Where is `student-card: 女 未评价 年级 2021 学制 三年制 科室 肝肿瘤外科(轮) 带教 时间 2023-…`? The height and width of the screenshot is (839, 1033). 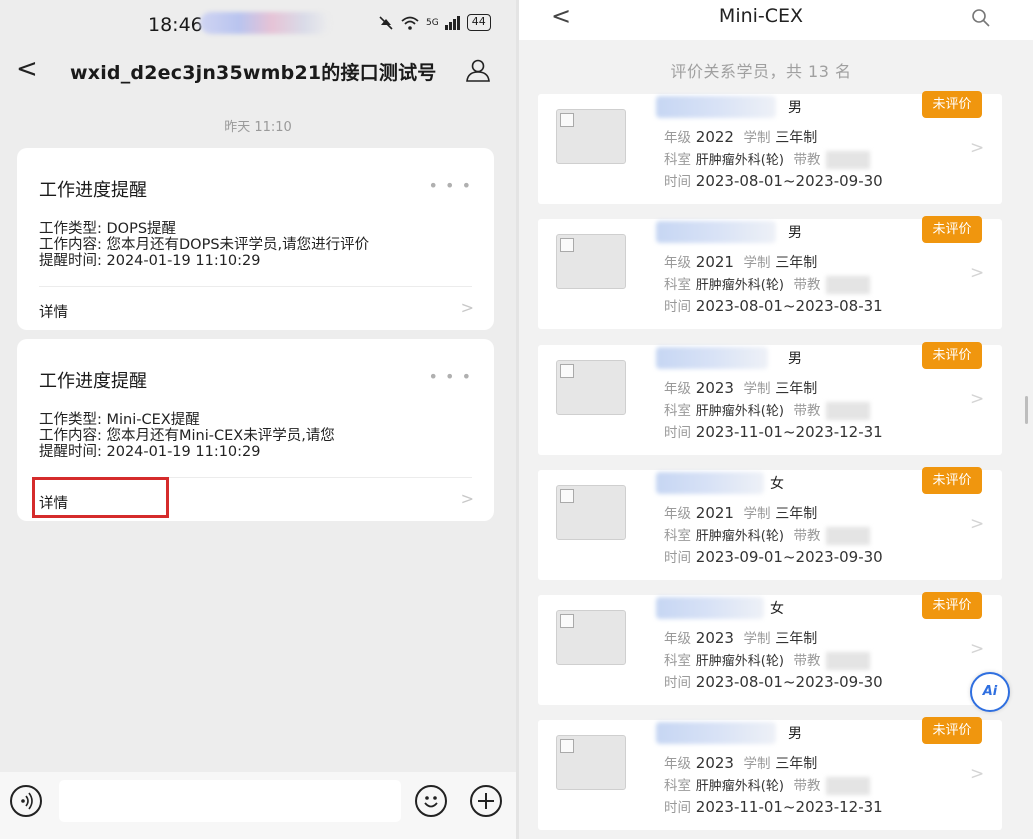
student-card: 女 未评价 年级 2021 学制 三年制 科室 肝肿瘤外科(轮) 带教 时间 2023-… is located at coordinates (770, 523).